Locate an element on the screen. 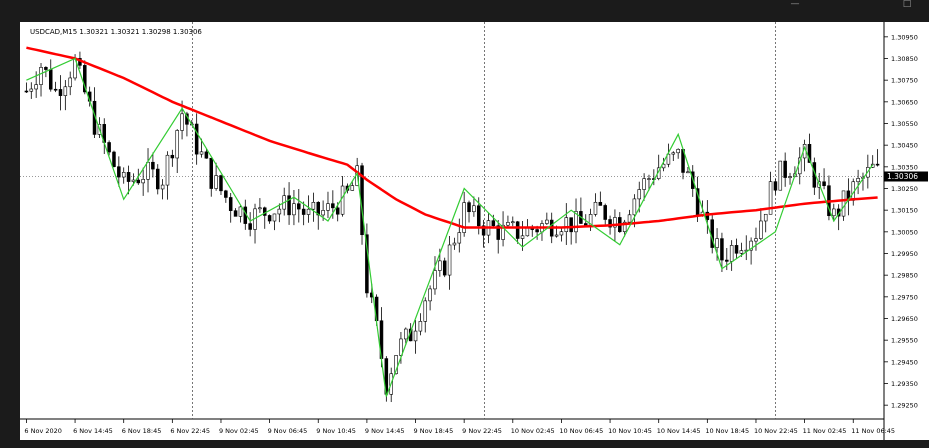 The height and width of the screenshot is (448, 929). y-tick-label: 1.29350 is located at coordinates (904, 384).